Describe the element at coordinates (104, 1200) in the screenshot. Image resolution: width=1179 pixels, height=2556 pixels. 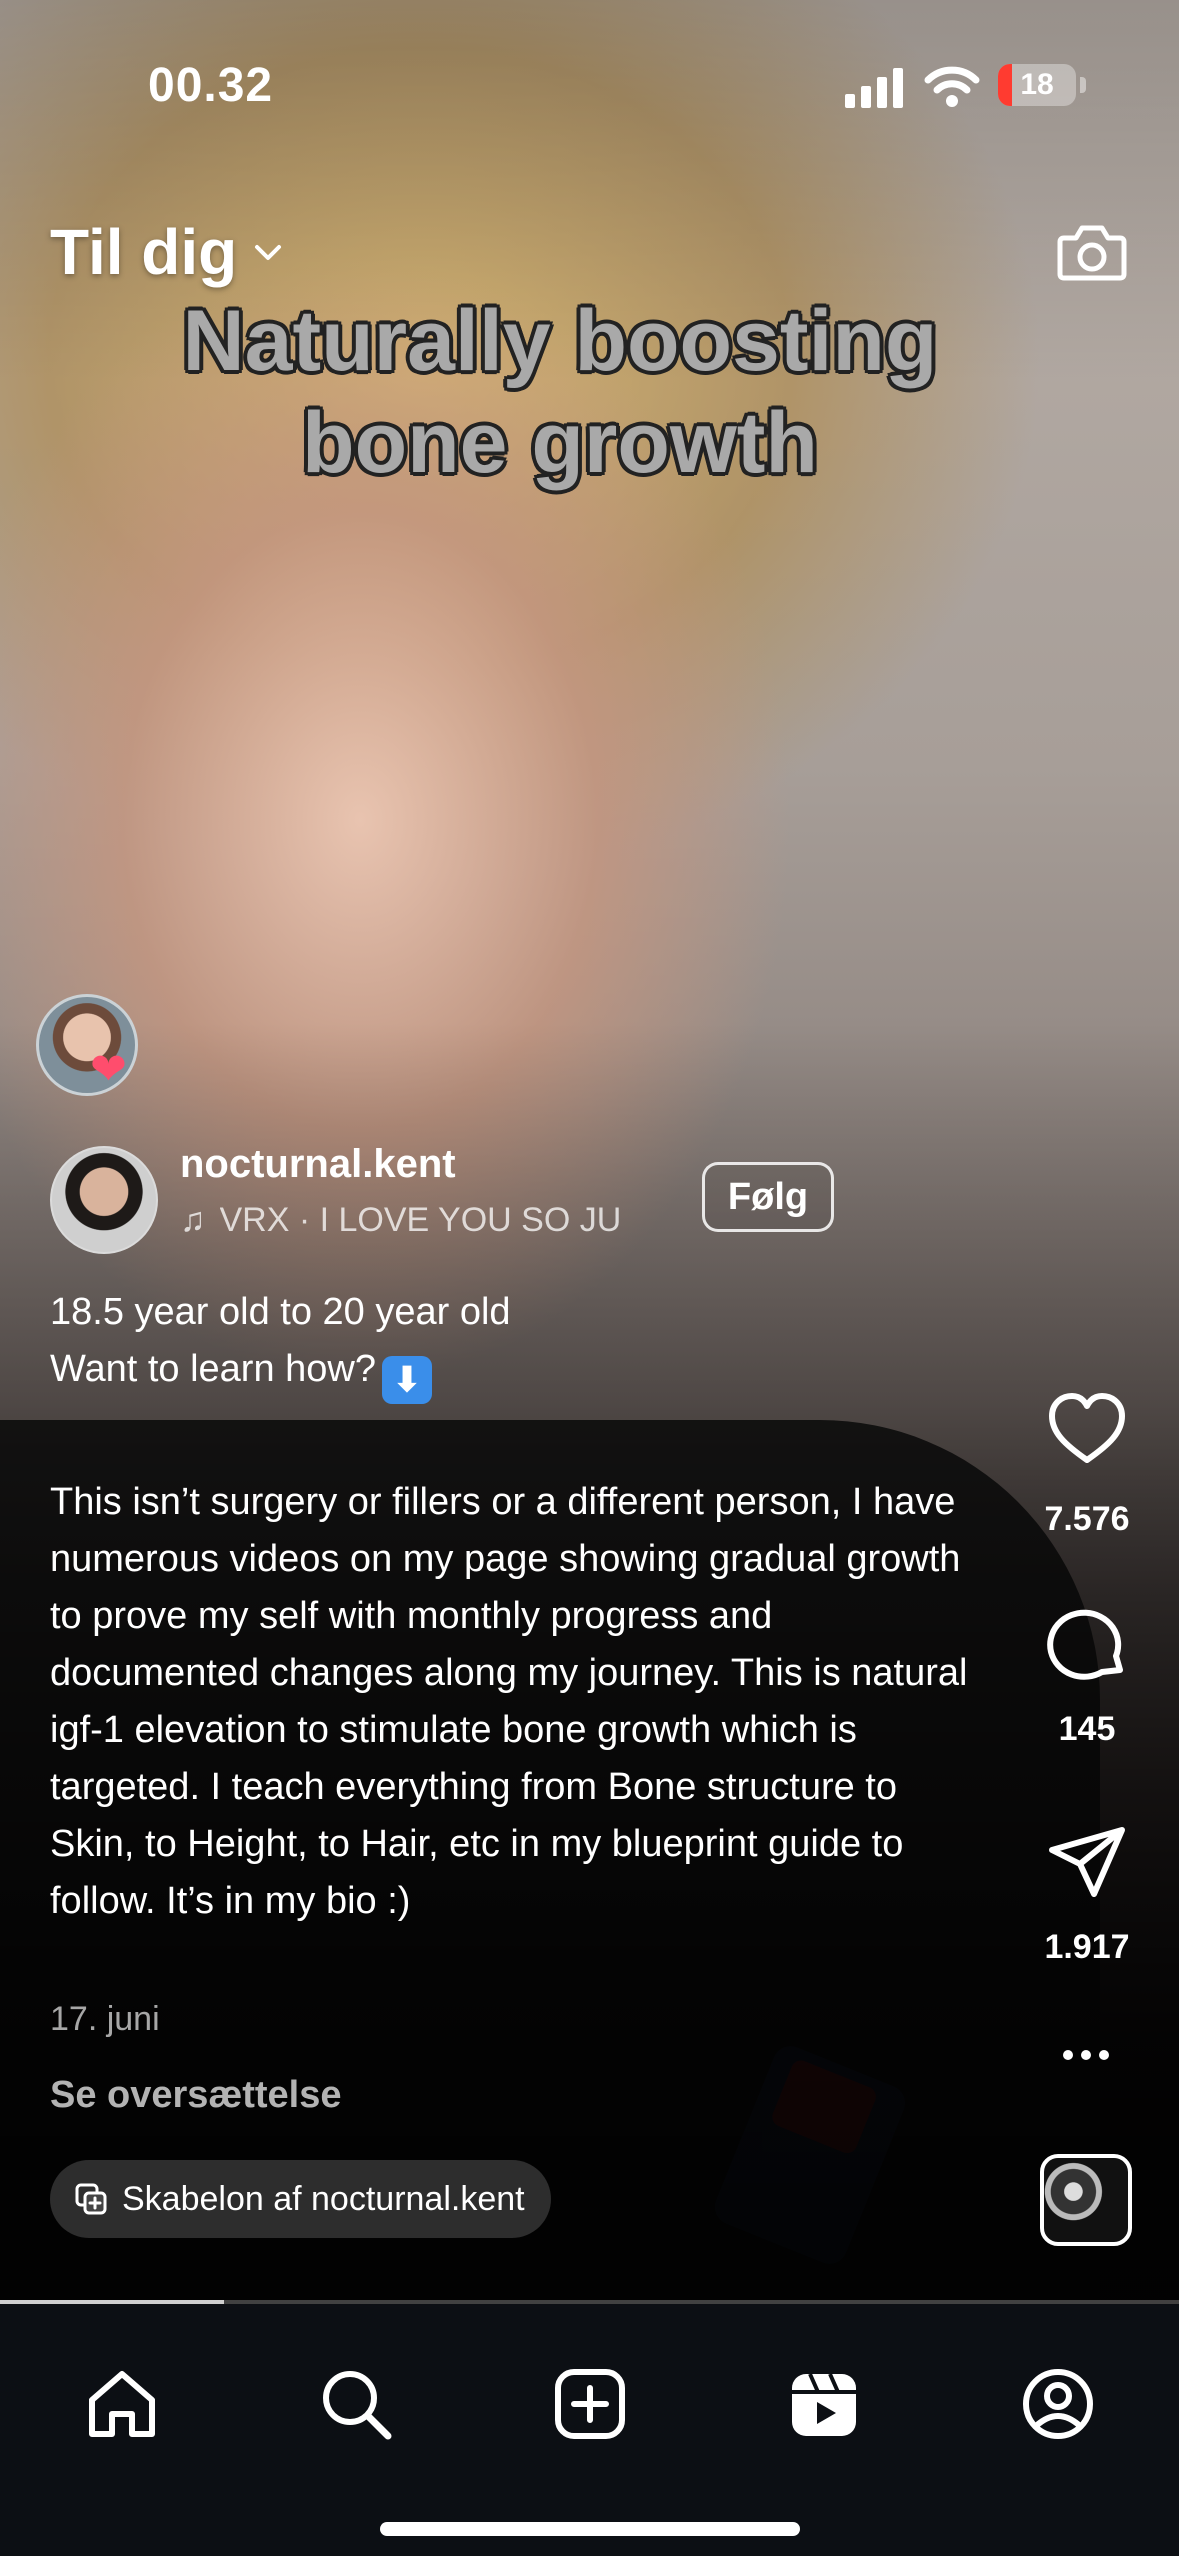
I see `author-avatar` at that location.